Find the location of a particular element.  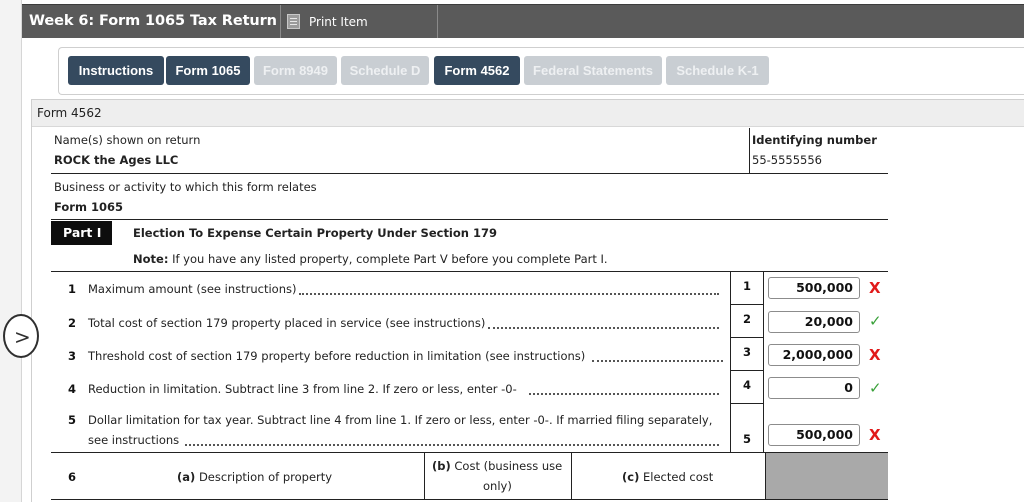

line-number: 2 is located at coordinates (72, 323).